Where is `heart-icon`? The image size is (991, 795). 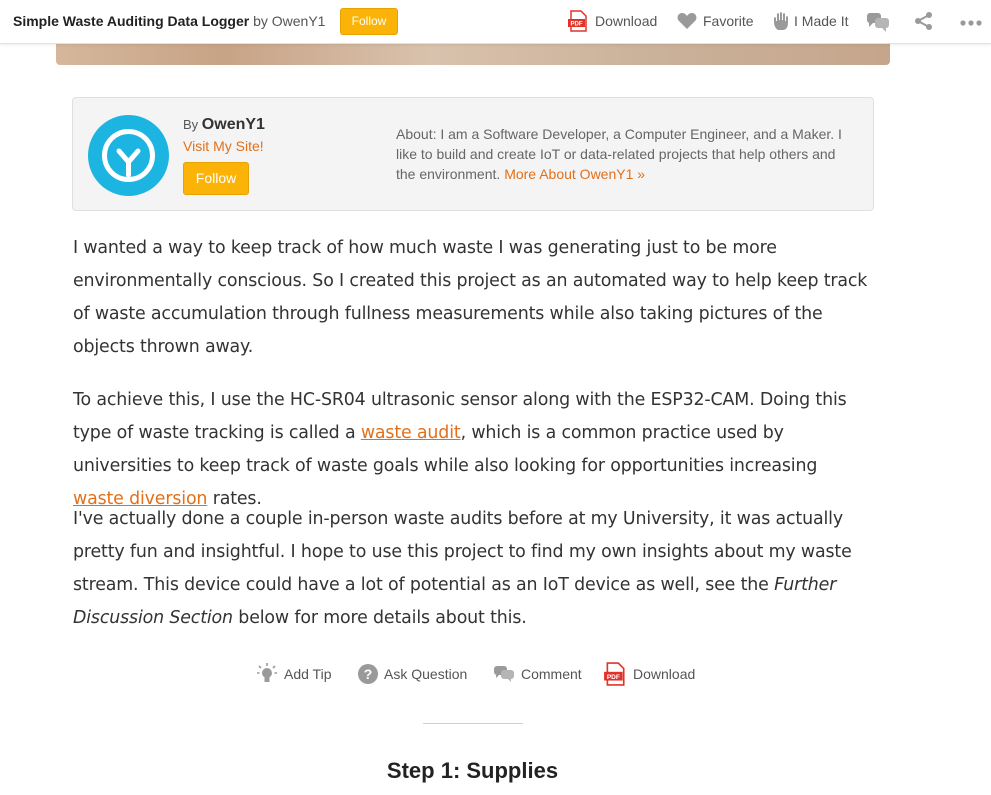
heart-icon is located at coordinates (687, 21).